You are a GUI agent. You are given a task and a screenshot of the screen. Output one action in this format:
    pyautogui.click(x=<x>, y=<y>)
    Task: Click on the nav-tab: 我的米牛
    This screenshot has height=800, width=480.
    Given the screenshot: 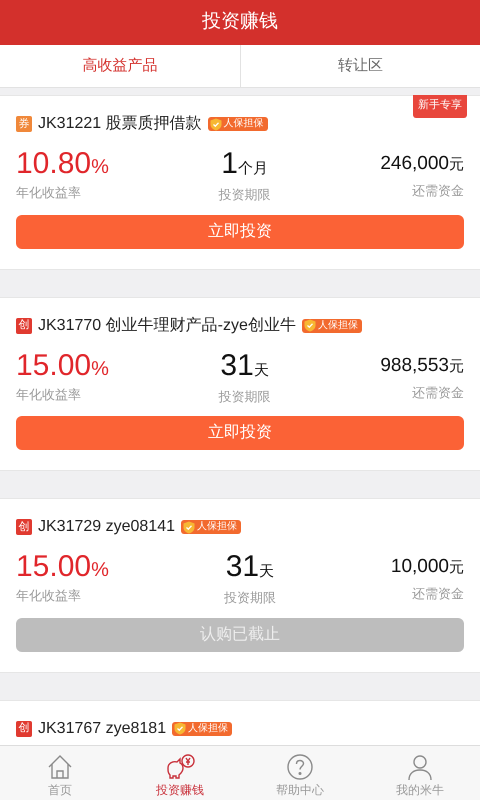 What is the action you would take?
    pyautogui.click(x=420, y=773)
    